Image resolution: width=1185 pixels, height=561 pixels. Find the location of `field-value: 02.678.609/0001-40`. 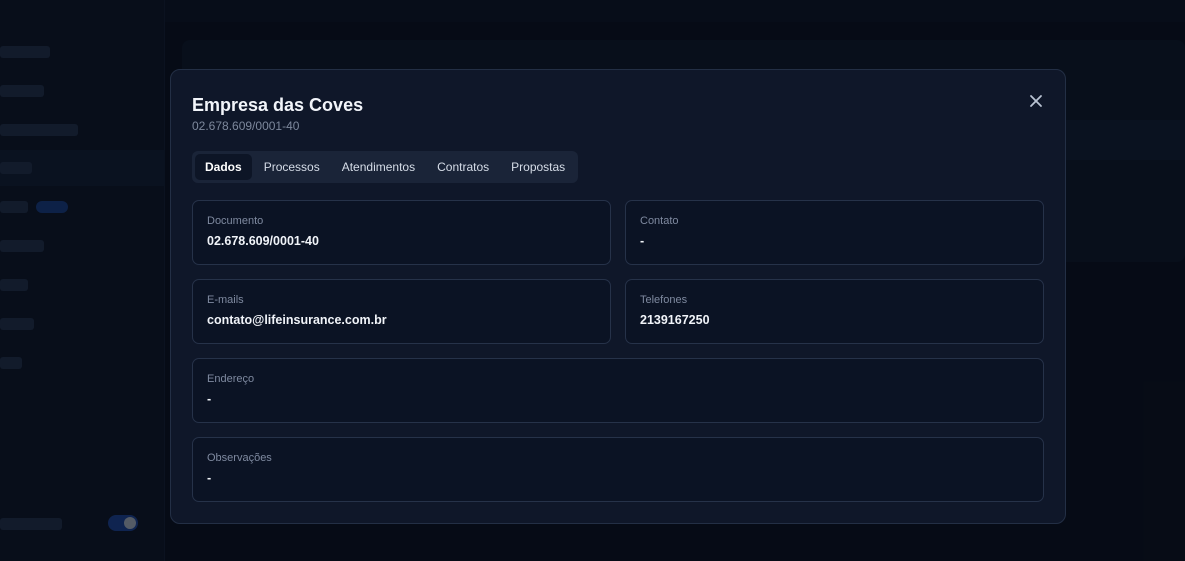

field-value: 02.678.609/0001-40 is located at coordinates (263, 241).